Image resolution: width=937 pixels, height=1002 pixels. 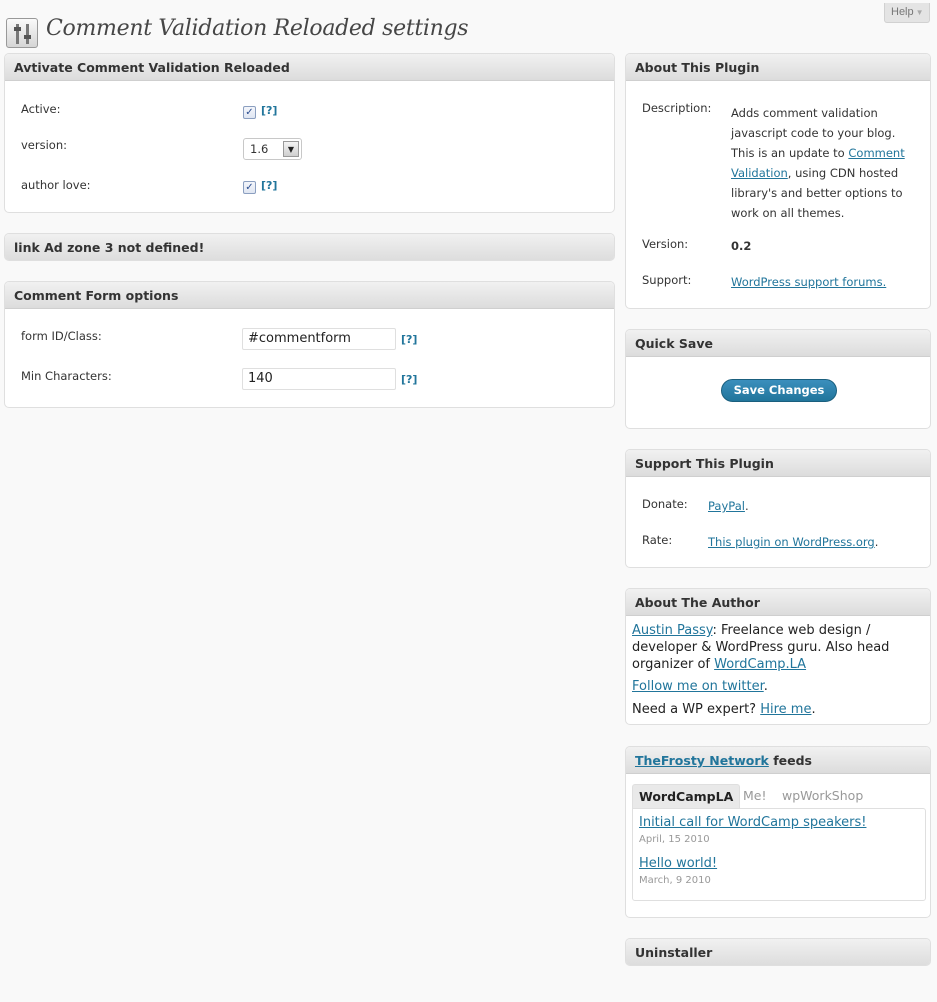 I want to click on author-bio-fragment: : Freelance web design /, so click(x=791, y=630).